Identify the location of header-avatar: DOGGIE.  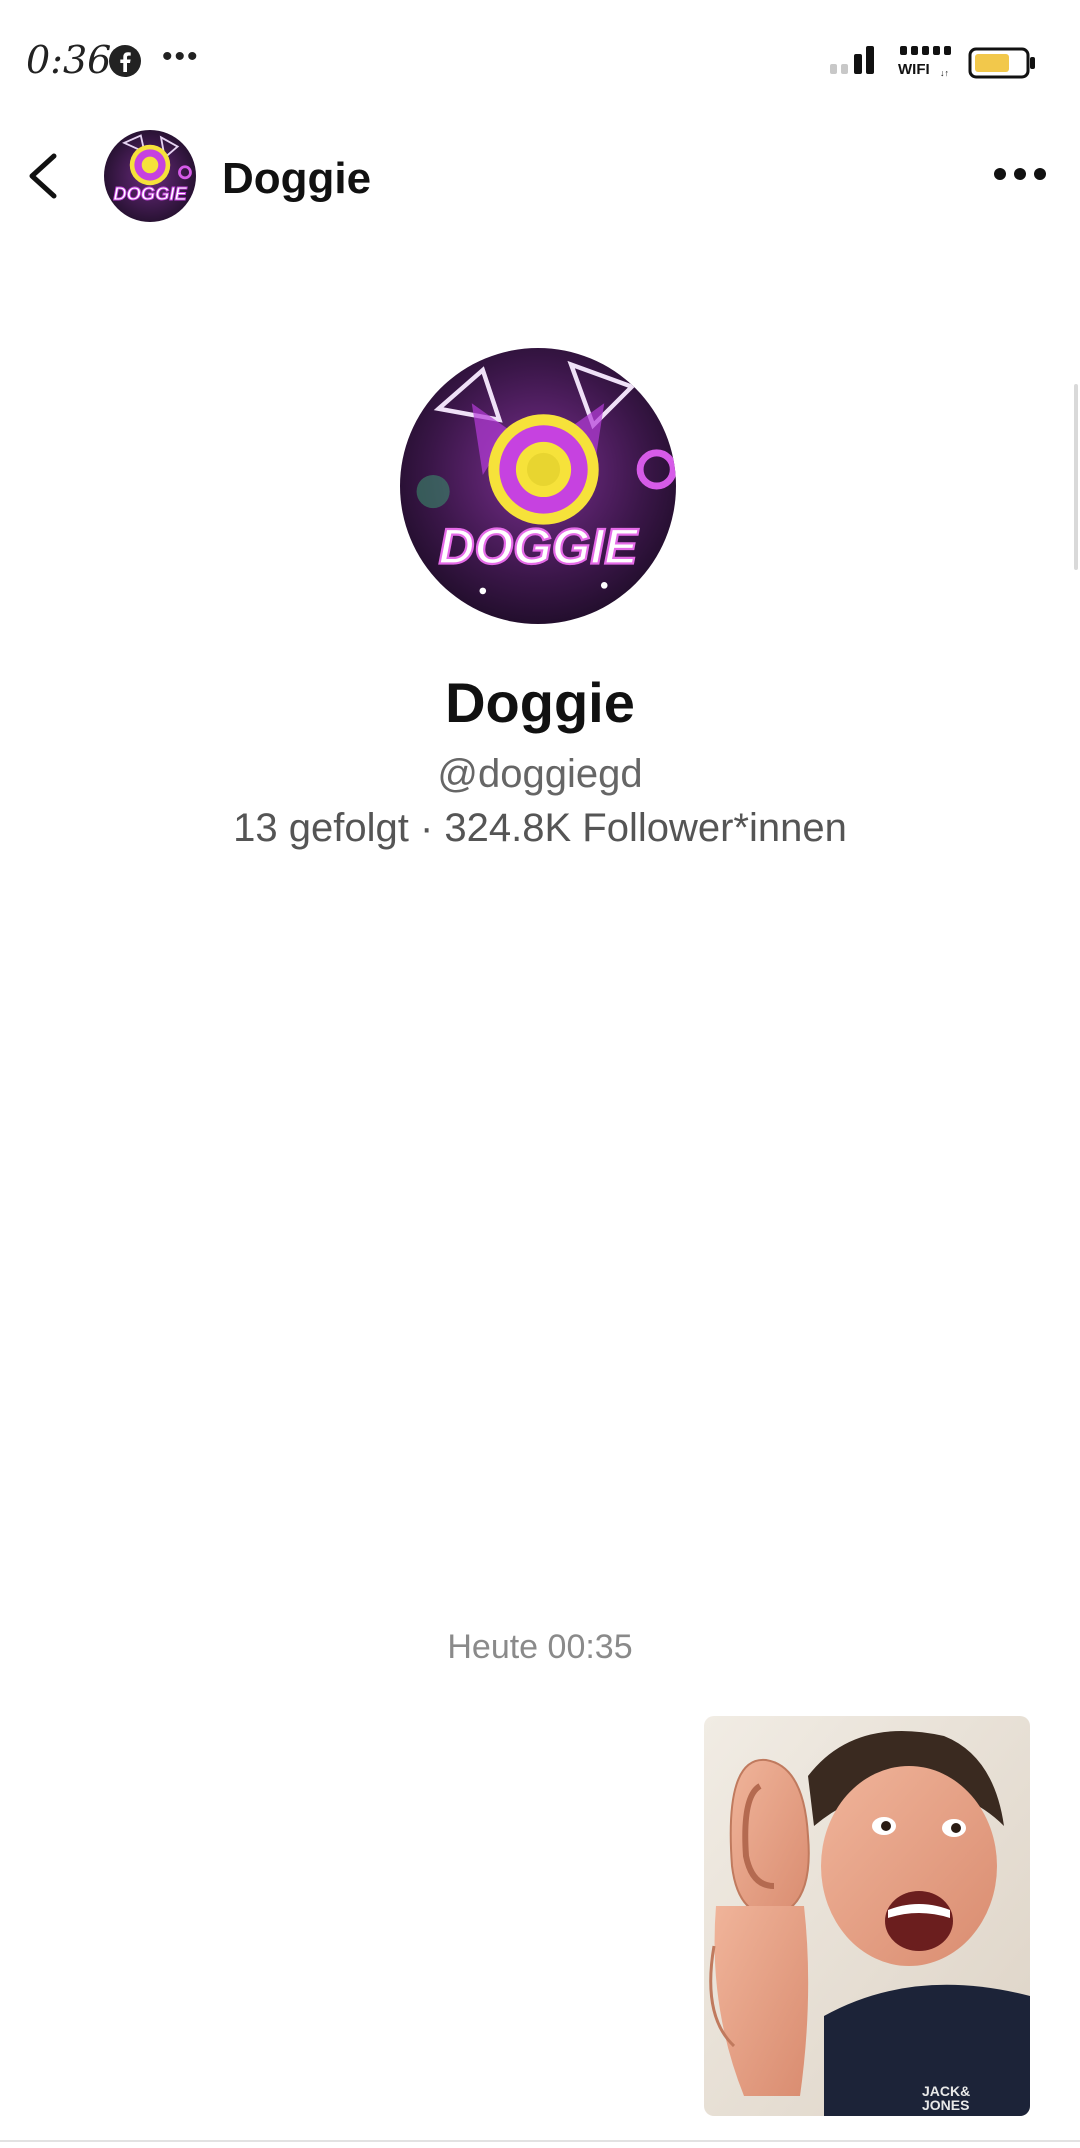
(150, 176).